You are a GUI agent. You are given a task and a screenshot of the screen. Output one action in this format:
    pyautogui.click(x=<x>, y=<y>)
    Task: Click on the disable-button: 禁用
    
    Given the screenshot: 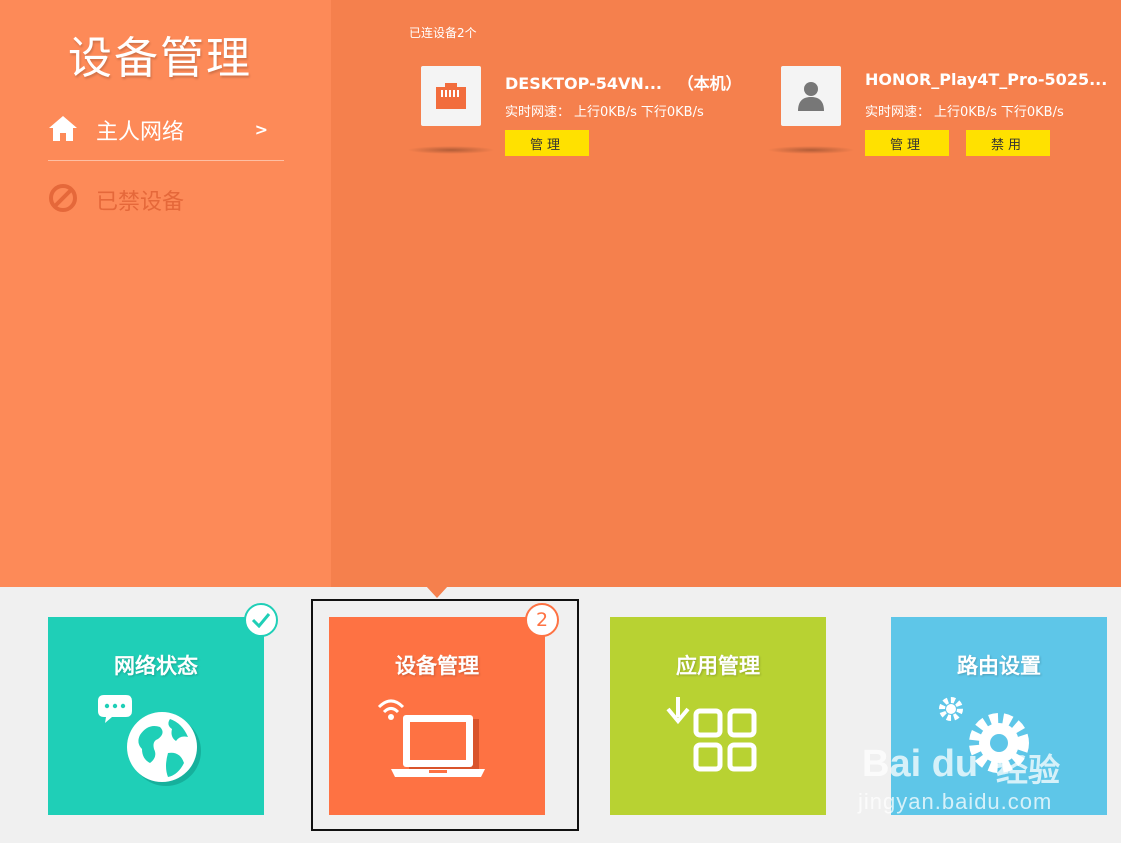 What is the action you would take?
    pyautogui.click(x=1008, y=143)
    